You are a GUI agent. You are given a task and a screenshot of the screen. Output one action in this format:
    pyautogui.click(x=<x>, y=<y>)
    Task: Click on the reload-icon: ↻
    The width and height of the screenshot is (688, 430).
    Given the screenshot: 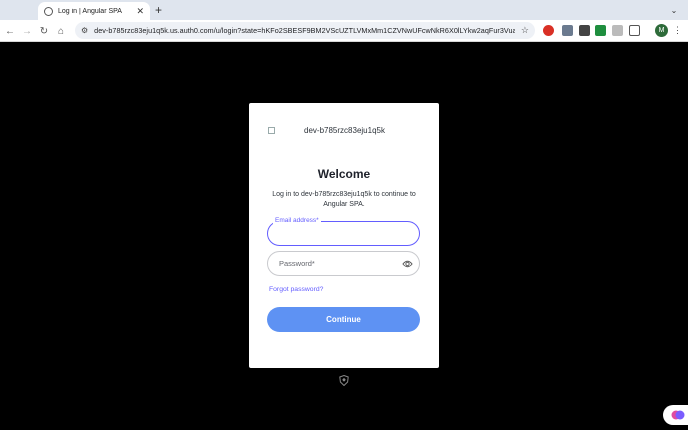 What is the action you would take?
    pyautogui.click(x=44, y=31)
    